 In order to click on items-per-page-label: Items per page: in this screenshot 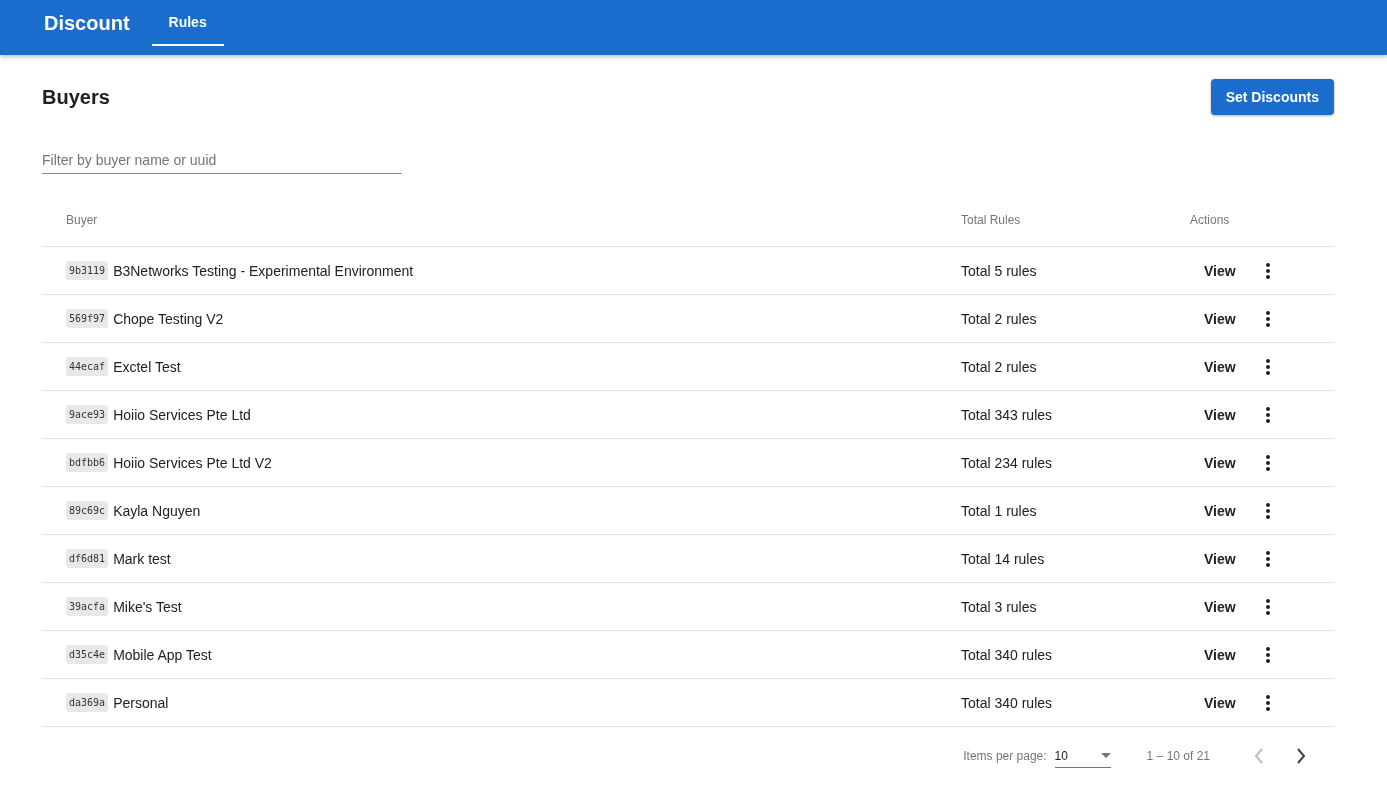, I will do `click(1005, 756)`.